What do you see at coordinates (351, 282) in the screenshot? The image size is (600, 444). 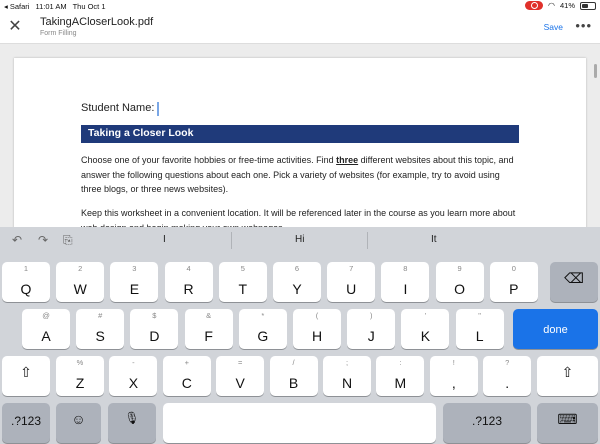 I see `key-u: 7U` at bounding box center [351, 282].